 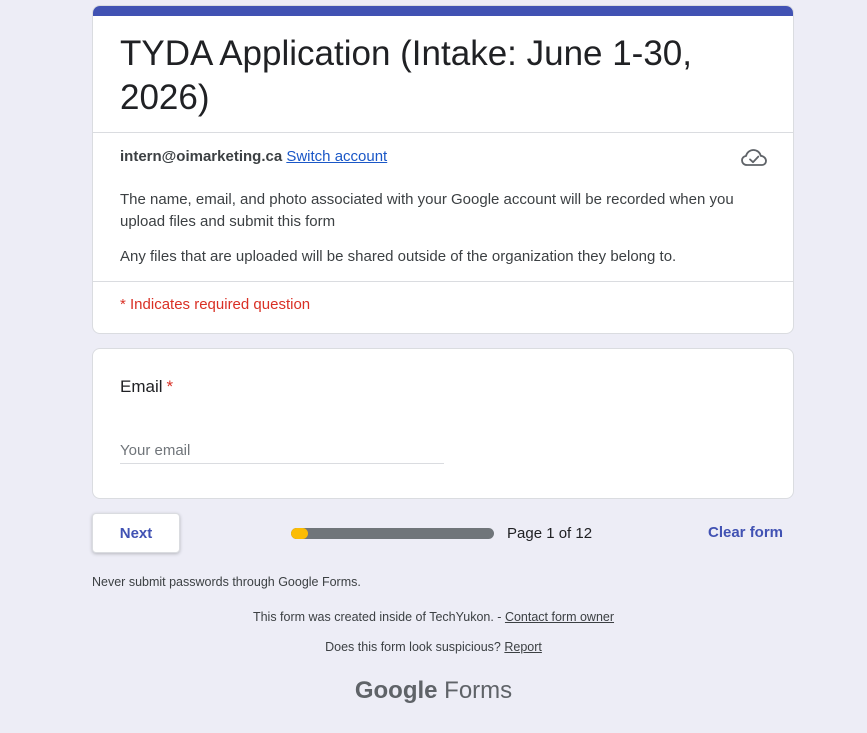 I want to click on account-line: intern@oimarketing.ca Switch account, so click(x=253, y=156).